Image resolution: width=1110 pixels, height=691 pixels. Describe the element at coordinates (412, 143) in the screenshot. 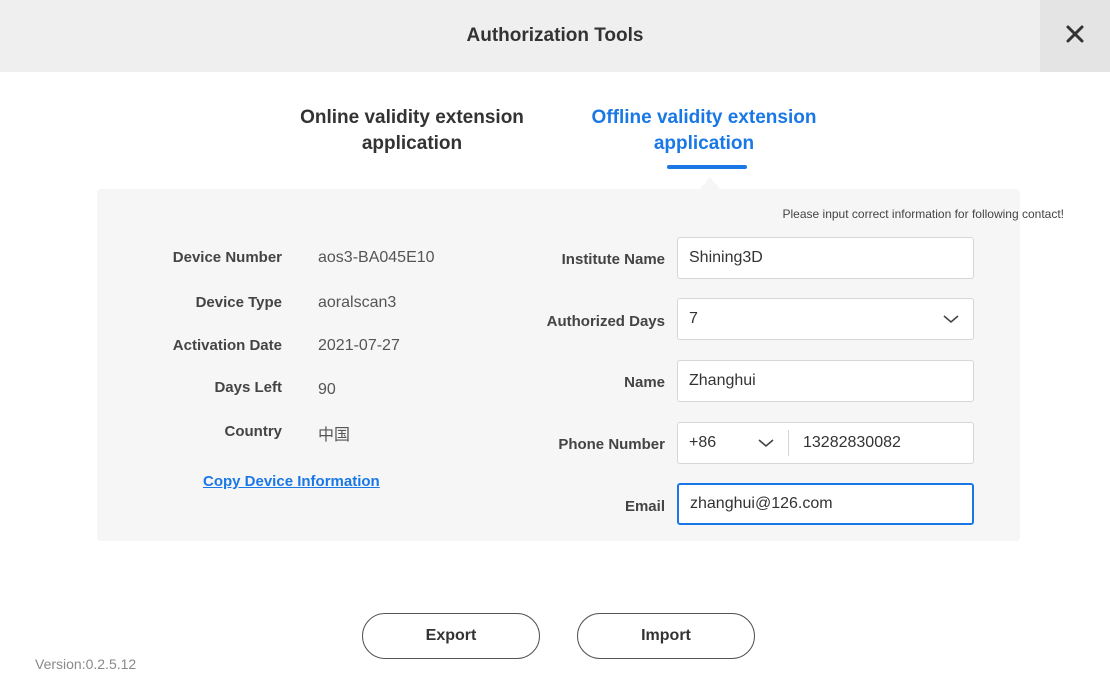

I see `tab-online-label-line2: application` at that location.